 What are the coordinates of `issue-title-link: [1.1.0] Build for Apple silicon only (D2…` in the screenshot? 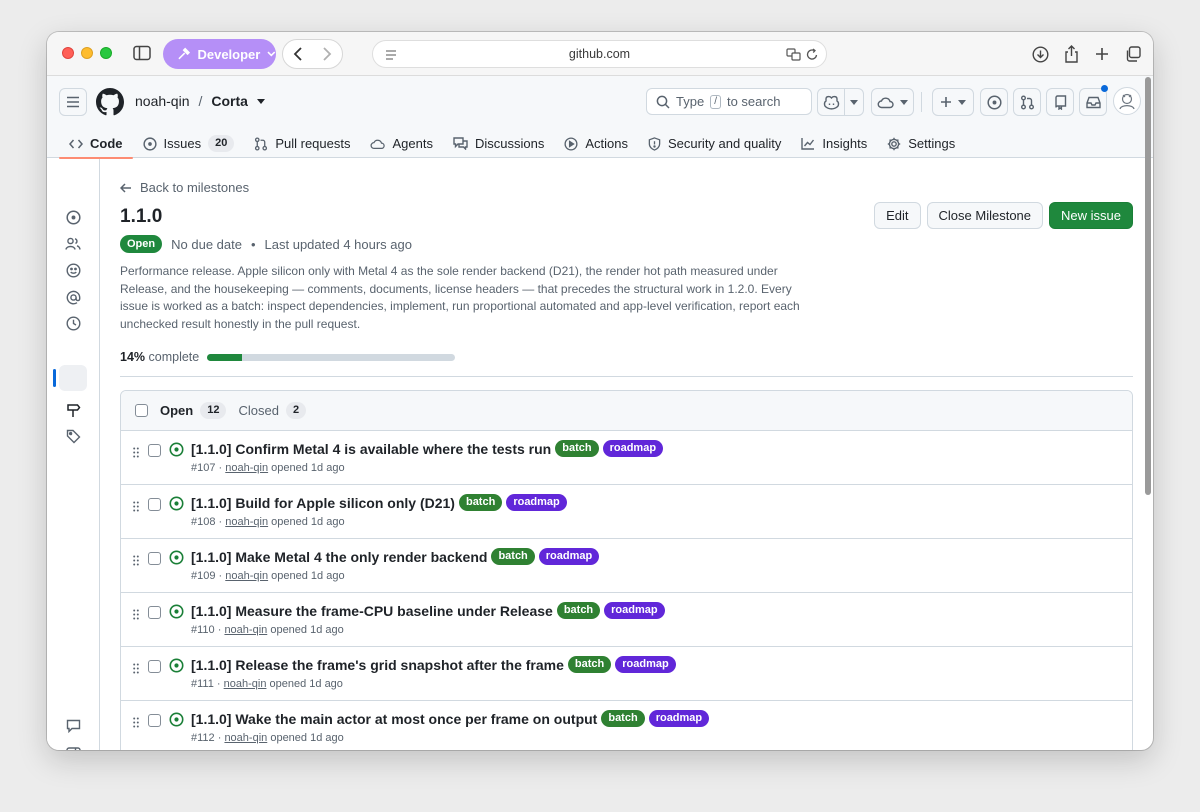 It's located at (323, 503).